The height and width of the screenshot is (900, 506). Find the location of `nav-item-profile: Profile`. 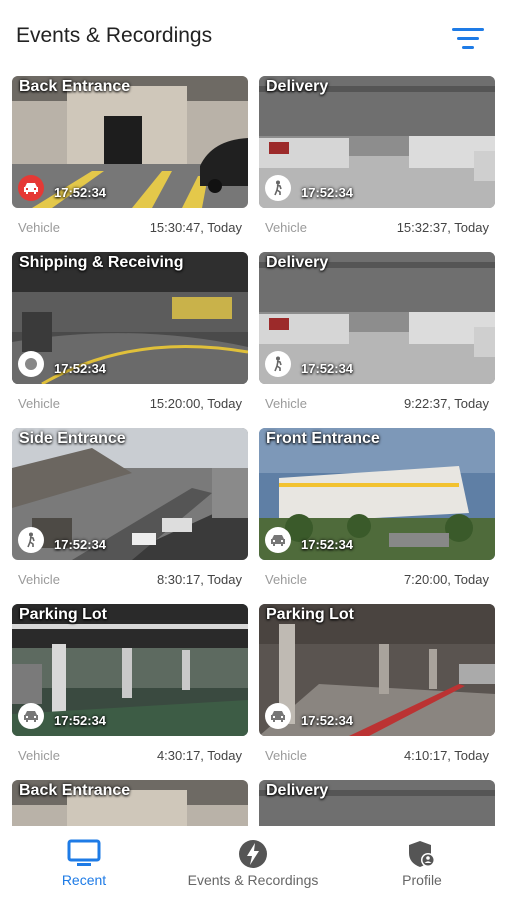

nav-item-profile: Profile is located at coordinates (422, 866).